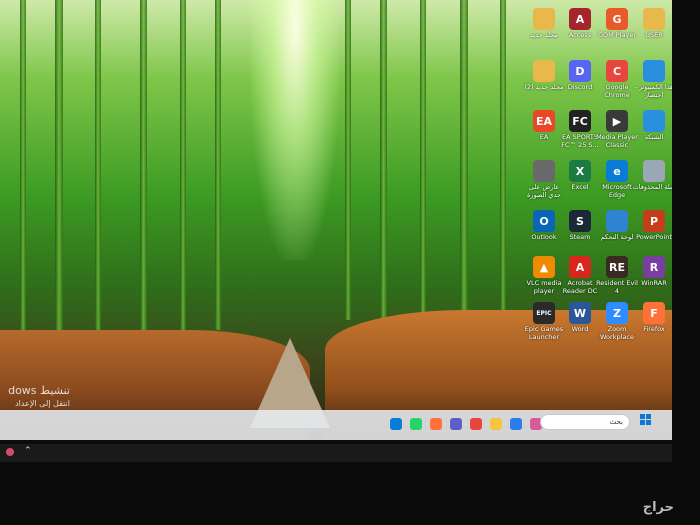  I want to click on media-player-classic-icon: ▶, so click(617, 121).